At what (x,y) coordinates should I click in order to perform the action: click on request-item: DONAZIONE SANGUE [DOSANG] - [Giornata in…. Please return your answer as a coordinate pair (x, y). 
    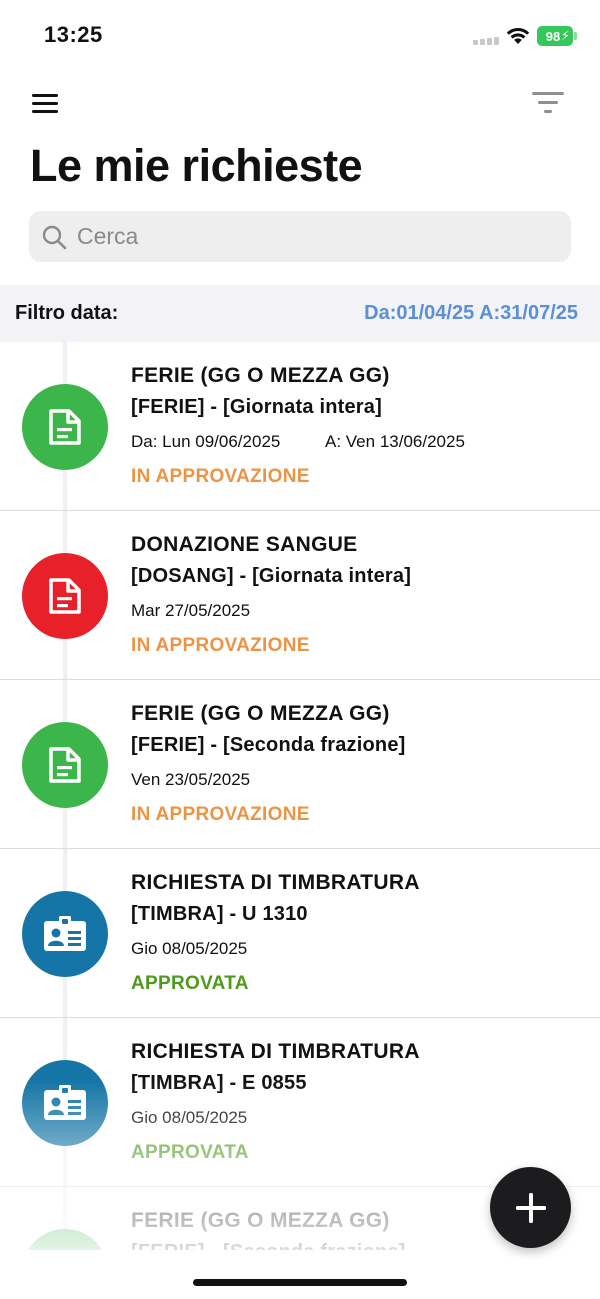
    Looking at the image, I should click on (300, 595).